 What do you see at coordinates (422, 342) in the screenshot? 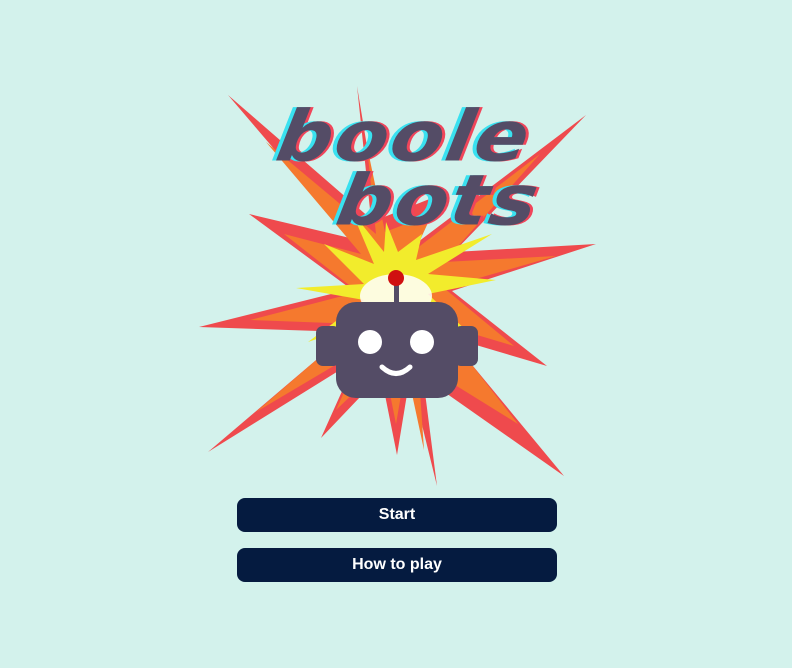
I see `robot-eye-right-icon` at bounding box center [422, 342].